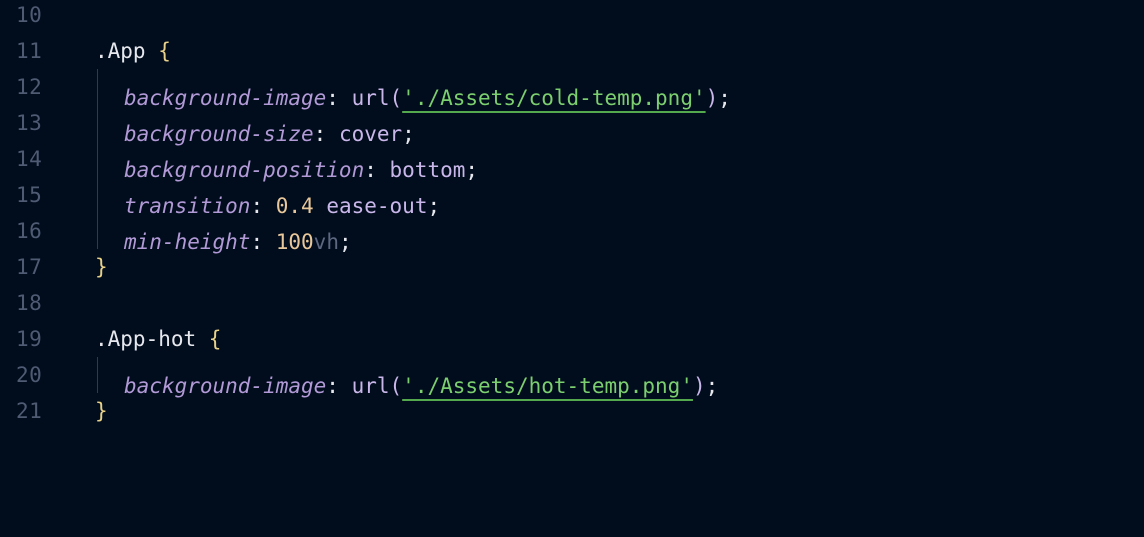  Describe the element at coordinates (572, 125) in the screenshot. I see `code-line: 13 background-size: cover;` at that location.